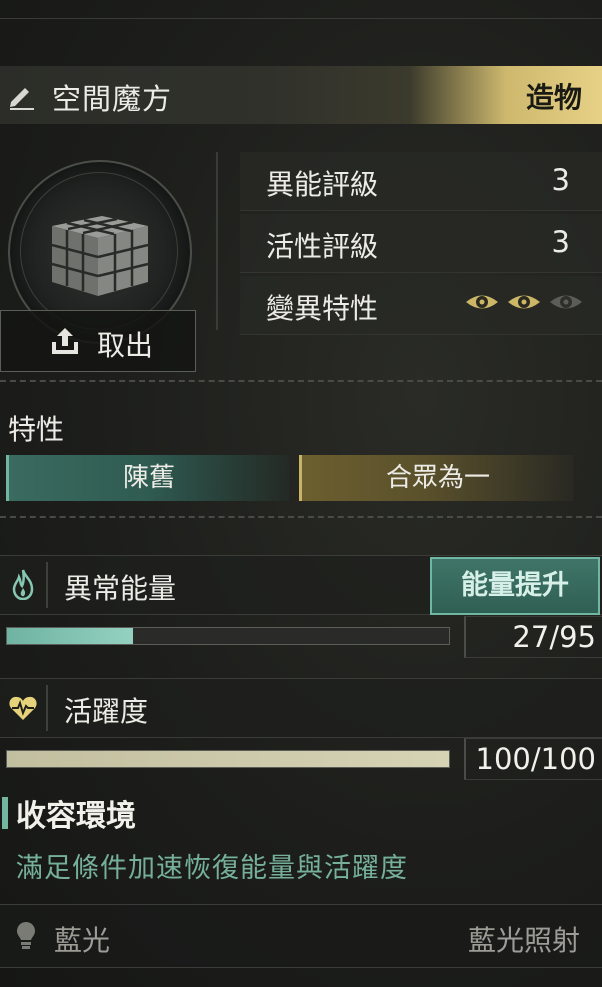  I want to click on flame-icon, so click(23, 584).